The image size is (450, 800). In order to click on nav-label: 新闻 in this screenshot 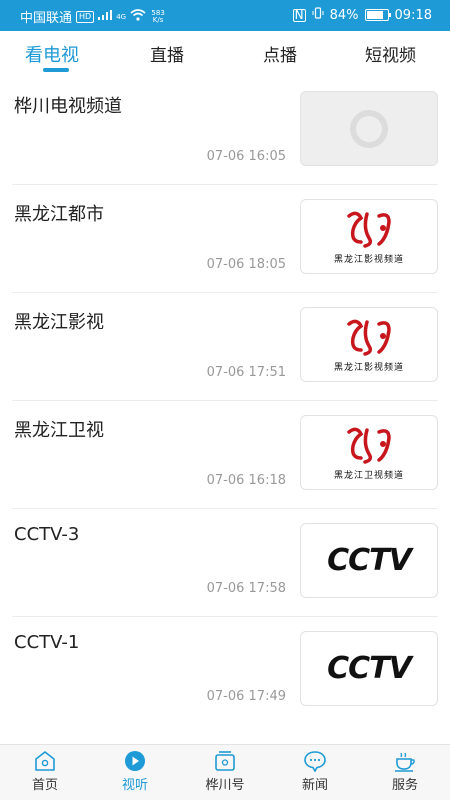, I will do `click(314, 785)`.